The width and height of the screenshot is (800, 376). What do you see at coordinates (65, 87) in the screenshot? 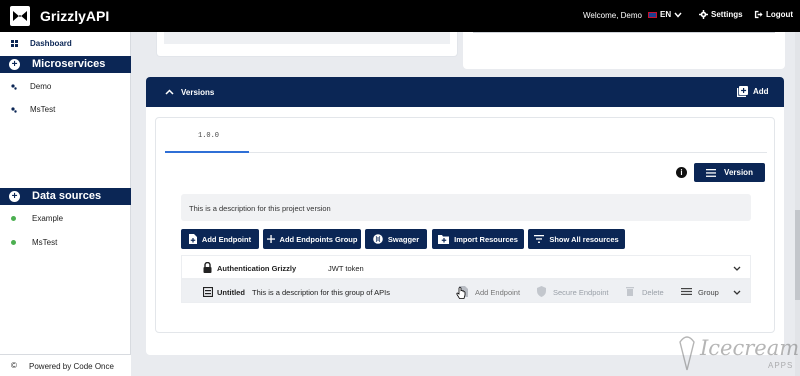
I see `sidebar-item-demo: Demo` at bounding box center [65, 87].